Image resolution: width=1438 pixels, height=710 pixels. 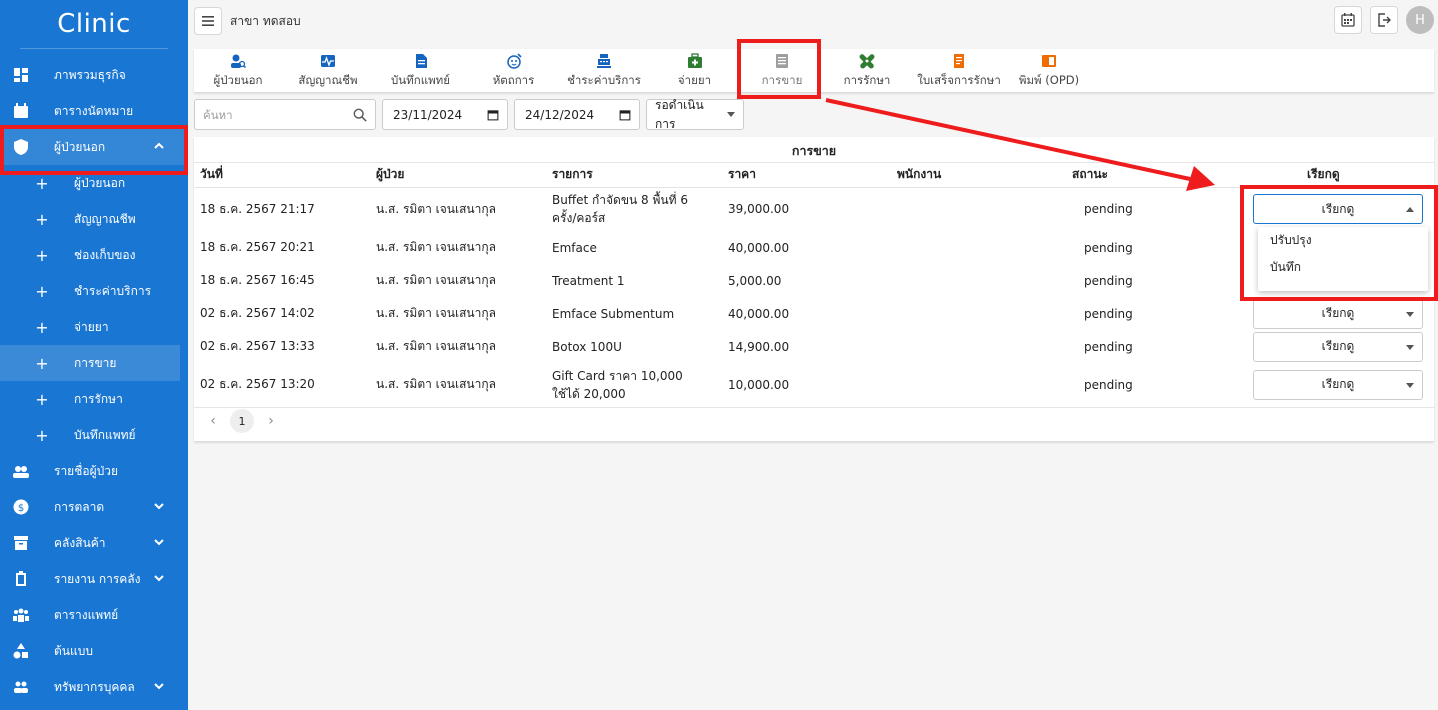 I want to click on sidebar-subitem-doctor-notes: + บันทึกแพทย์, so click(x=94, y=435).